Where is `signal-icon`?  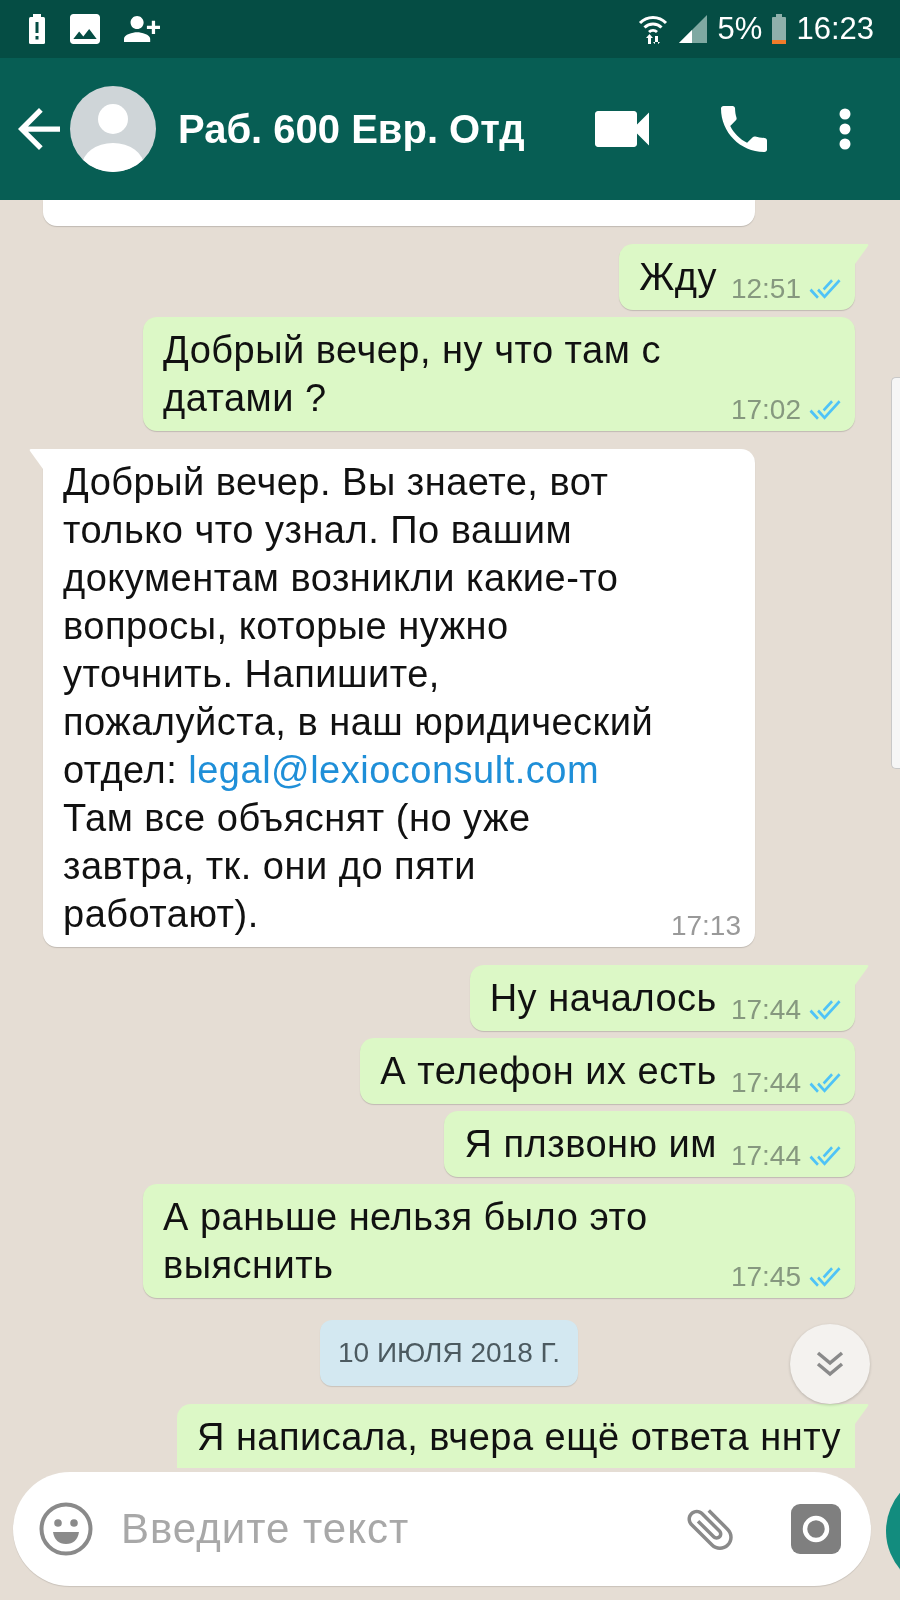
signal-icon is located at coordinates (692, 29).